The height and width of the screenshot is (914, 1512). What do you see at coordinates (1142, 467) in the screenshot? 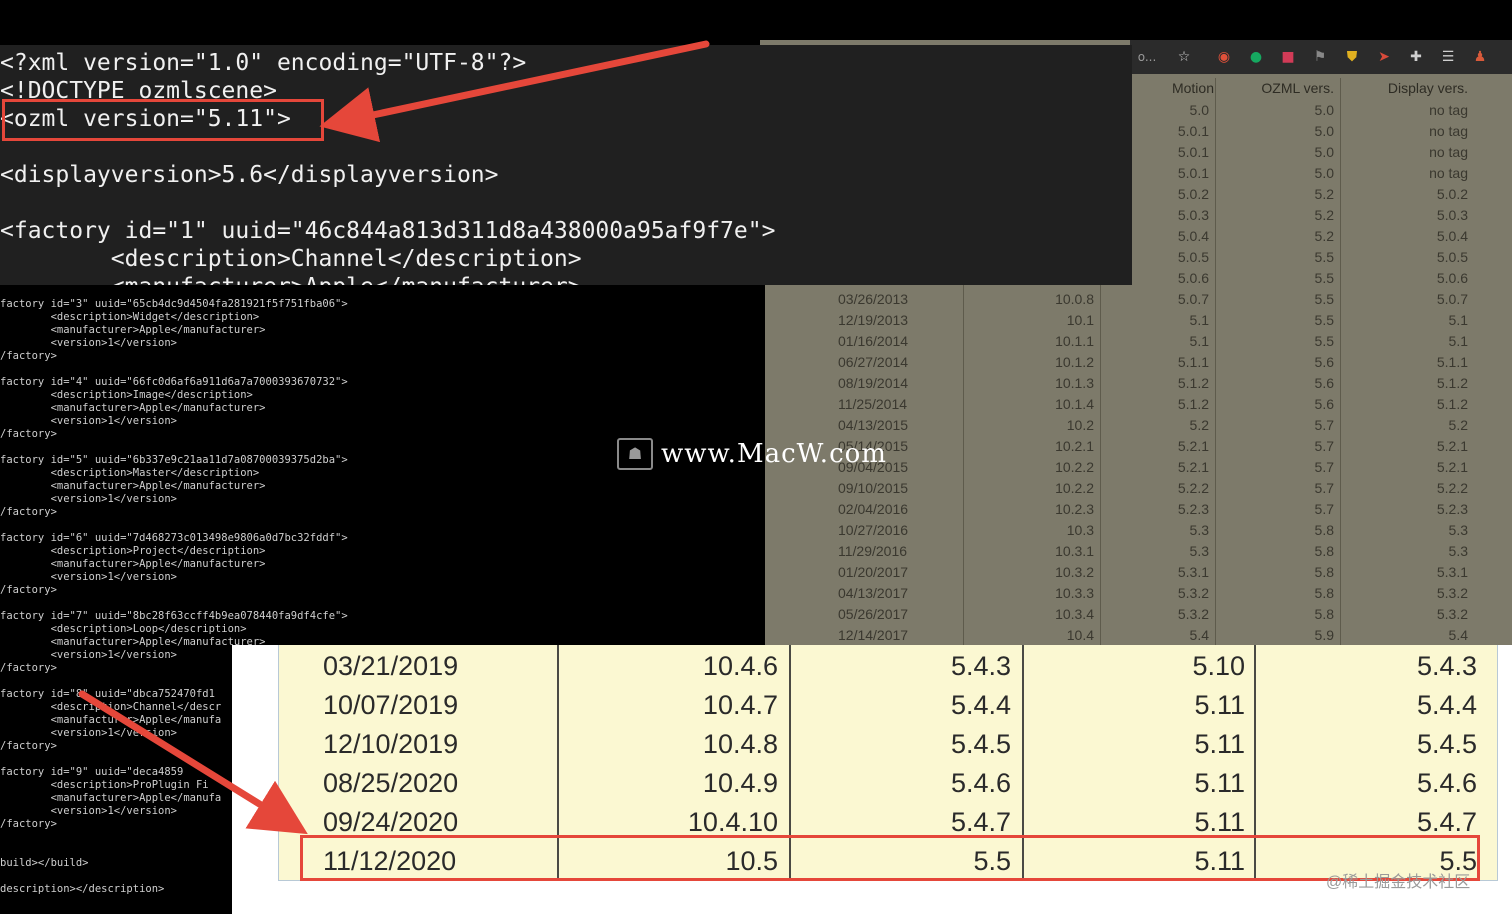
I see `table-row: 09/04/2015 10.2.2 5.2.1 5.7 5.2.1` at bounding box center [1142, 467].